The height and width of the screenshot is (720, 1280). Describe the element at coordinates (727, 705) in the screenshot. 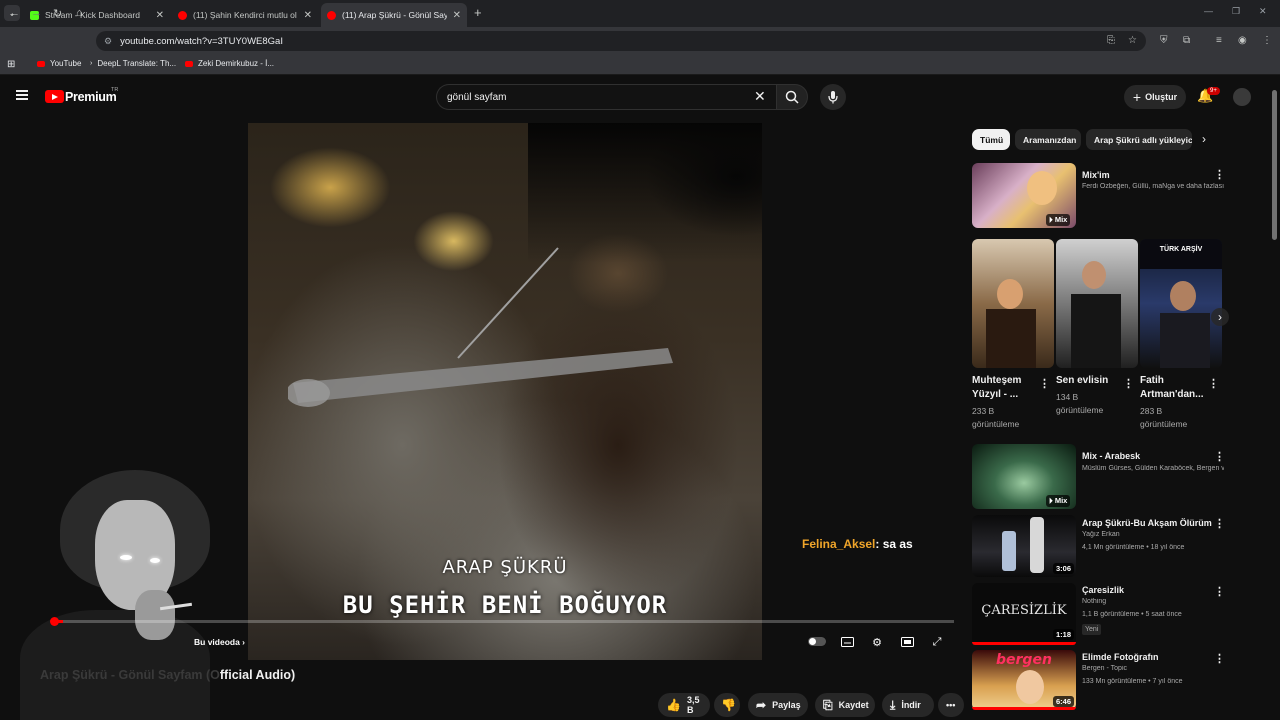

I see `dislike-button: 👎` at that location.